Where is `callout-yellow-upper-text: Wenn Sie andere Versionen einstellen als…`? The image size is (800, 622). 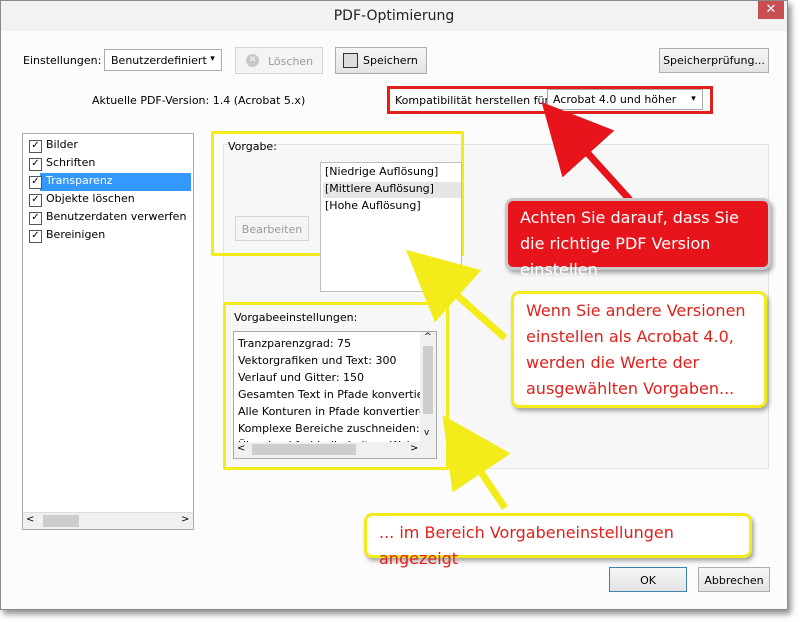
callout-yellow-upper-text: Wenn Sie andere Versionen einstellen als… is located at coordinates (636, 349).